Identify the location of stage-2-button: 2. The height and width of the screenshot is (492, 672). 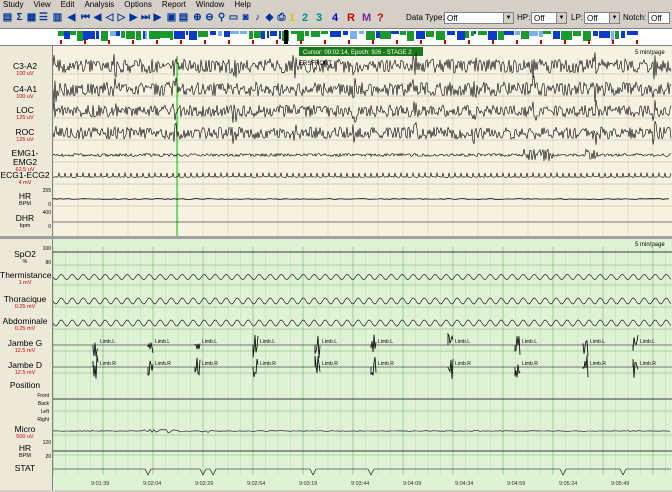
(305, 18).